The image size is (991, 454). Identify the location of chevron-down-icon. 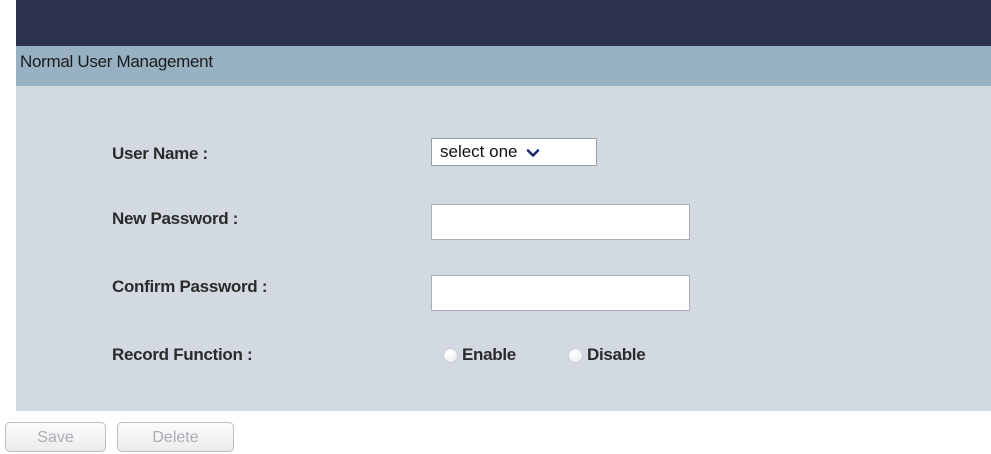
(533, 152).